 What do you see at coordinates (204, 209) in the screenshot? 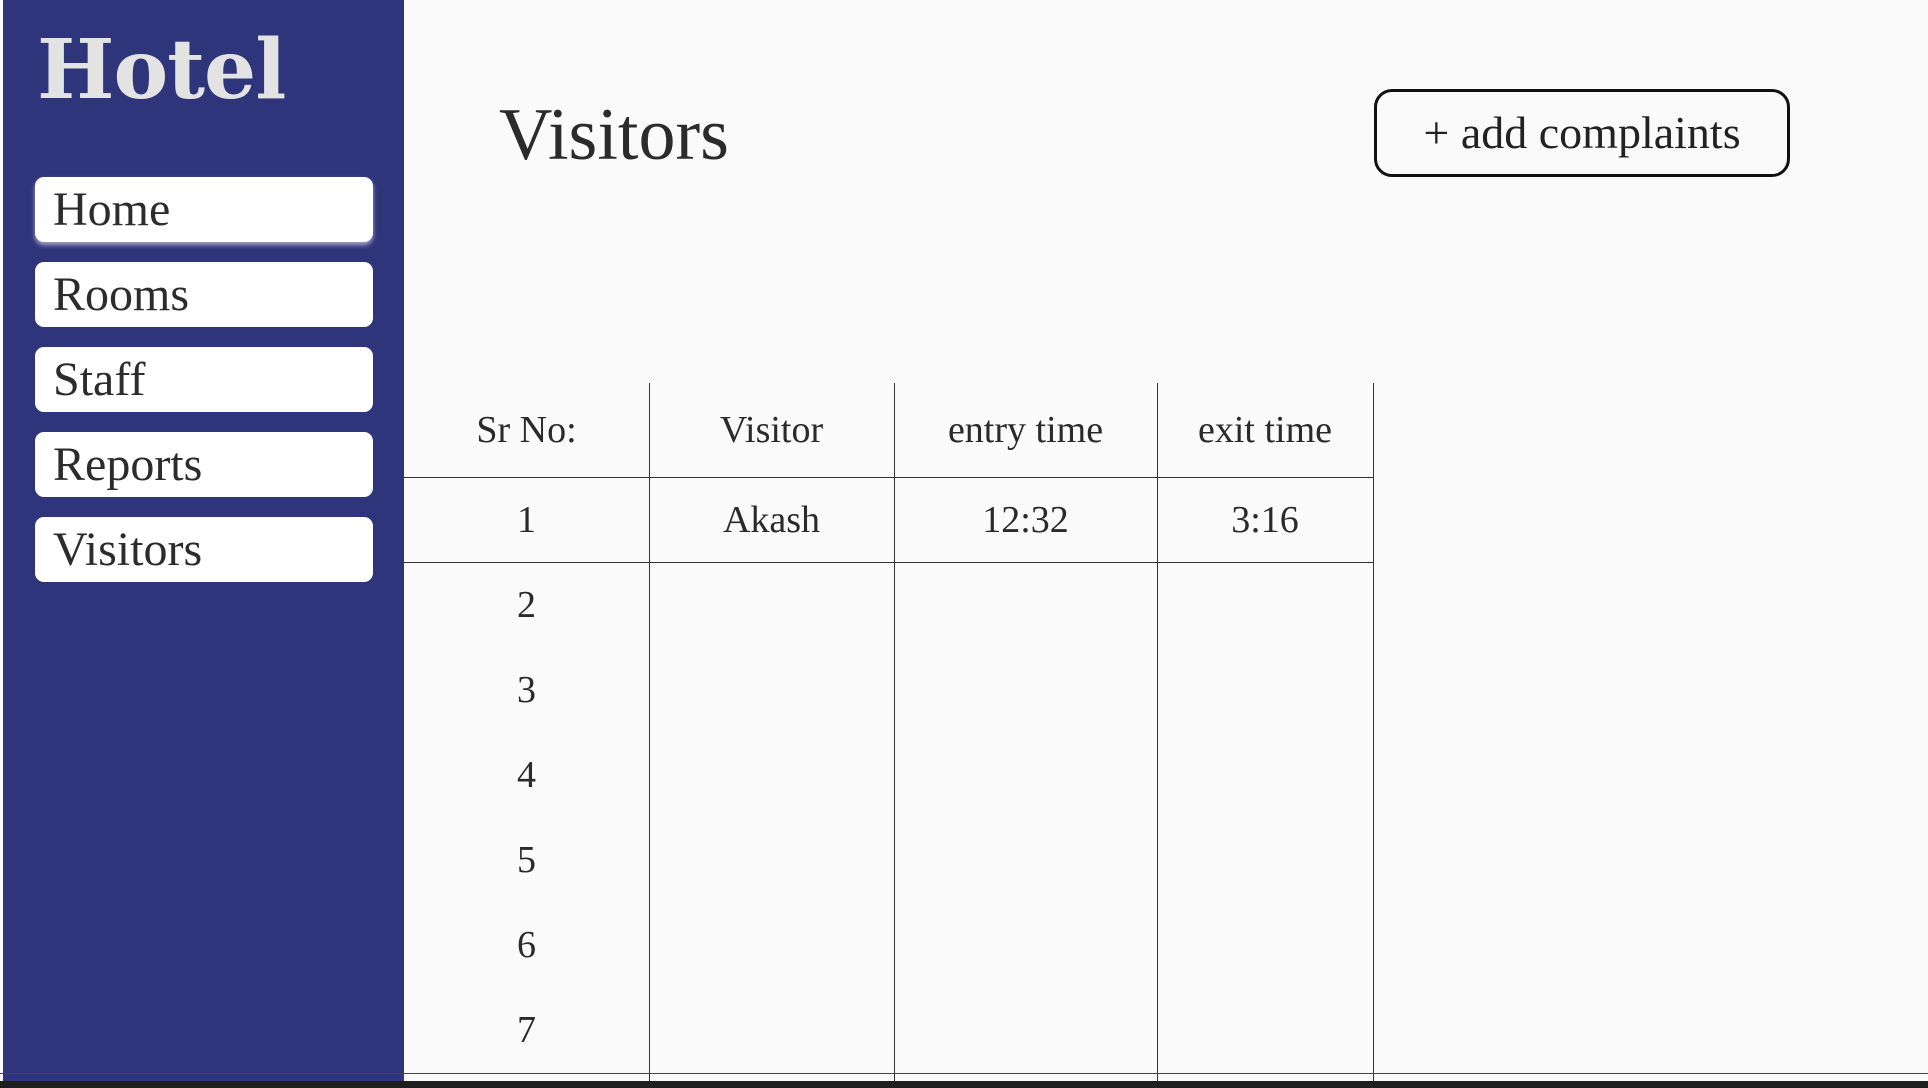
I see `sidebar-item-home: Home` at bounding box center [204, 209].